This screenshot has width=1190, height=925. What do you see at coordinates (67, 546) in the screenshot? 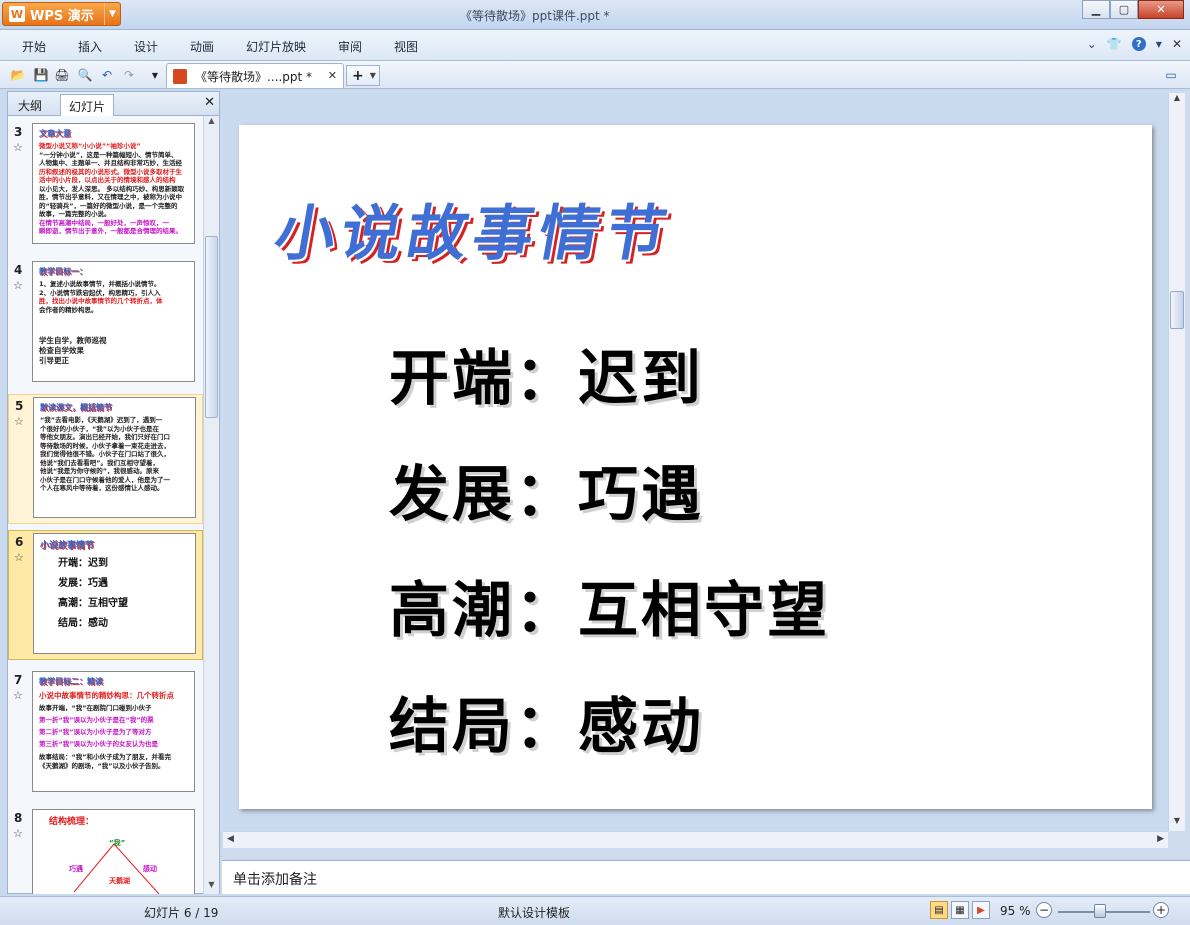
I see `thumb-title: 小说故事情节` at bounding box center [67, 546].